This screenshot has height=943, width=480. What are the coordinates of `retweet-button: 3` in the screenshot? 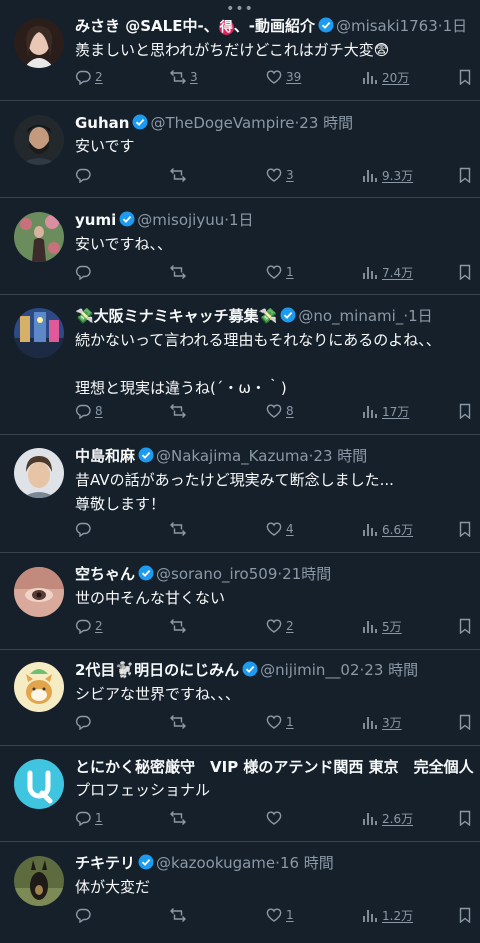 It's located at (184, 77).